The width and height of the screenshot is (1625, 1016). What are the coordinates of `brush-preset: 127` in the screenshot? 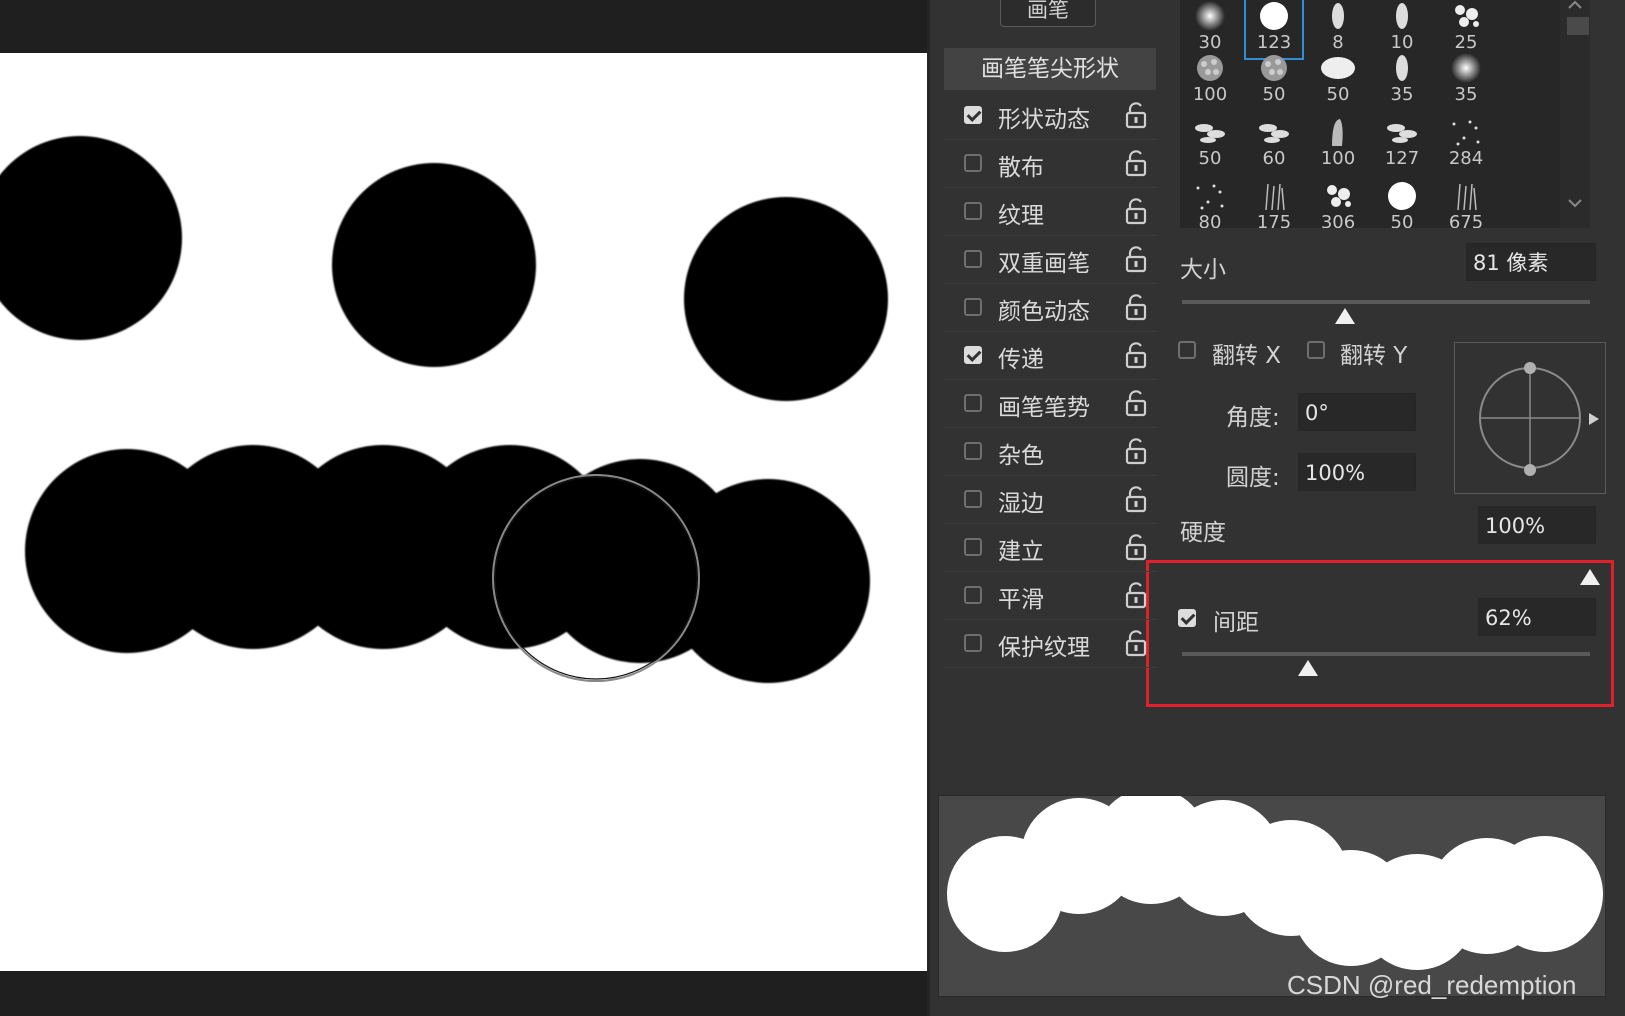 It's located at (1402, 144).